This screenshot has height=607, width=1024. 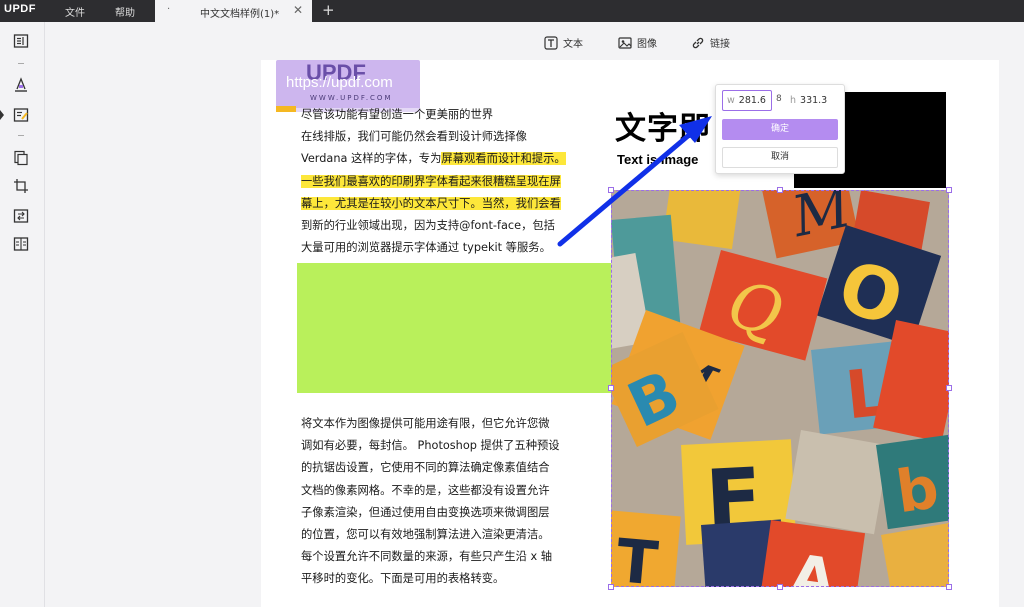 What do you see at coordinates (663, 125) in the screenshot?
I see `heading-title: 文字即` at bounding box center [663, 125].